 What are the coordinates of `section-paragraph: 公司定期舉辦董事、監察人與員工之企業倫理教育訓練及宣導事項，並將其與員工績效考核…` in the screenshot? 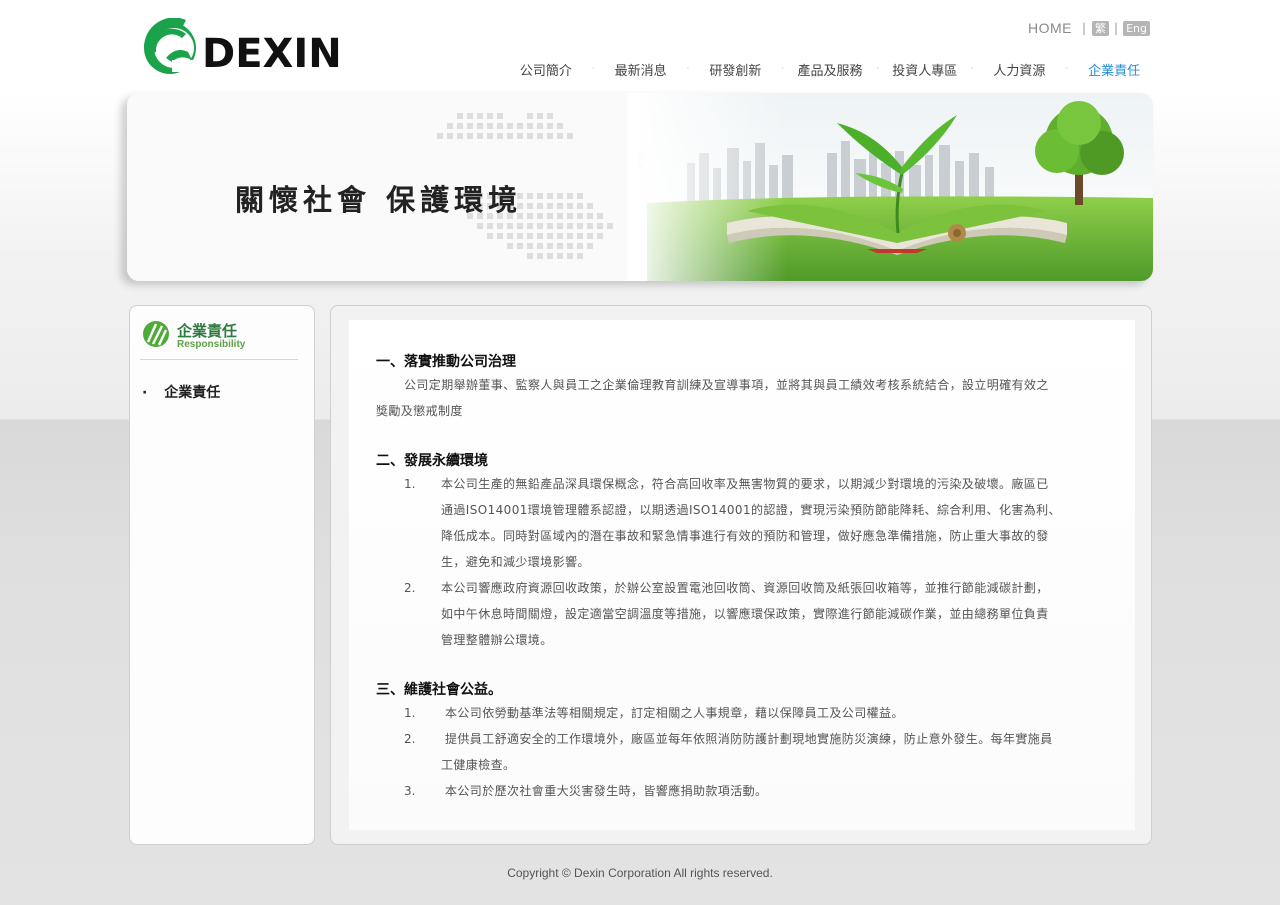 It's located at (726, 385).